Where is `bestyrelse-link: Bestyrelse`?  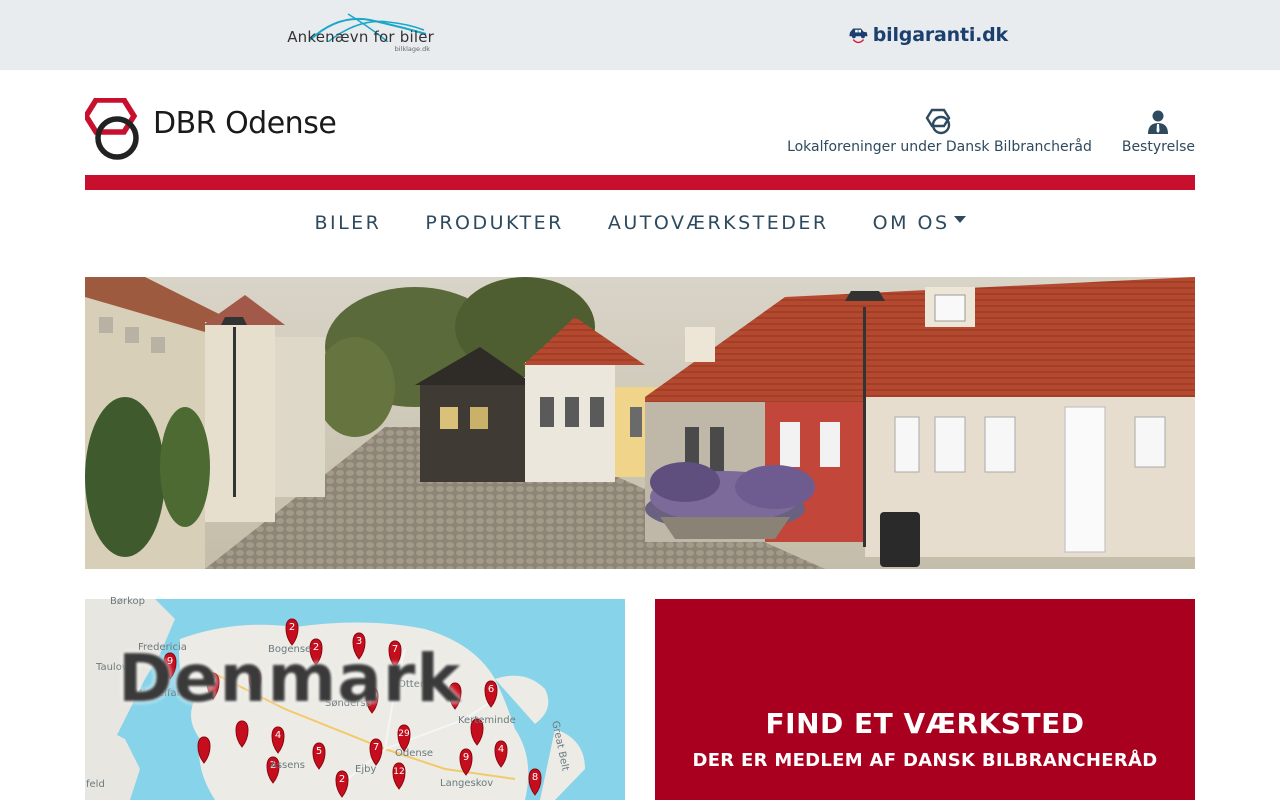 bestyrelse-link: Bestyrelse is located at coordinates (1158, 131).